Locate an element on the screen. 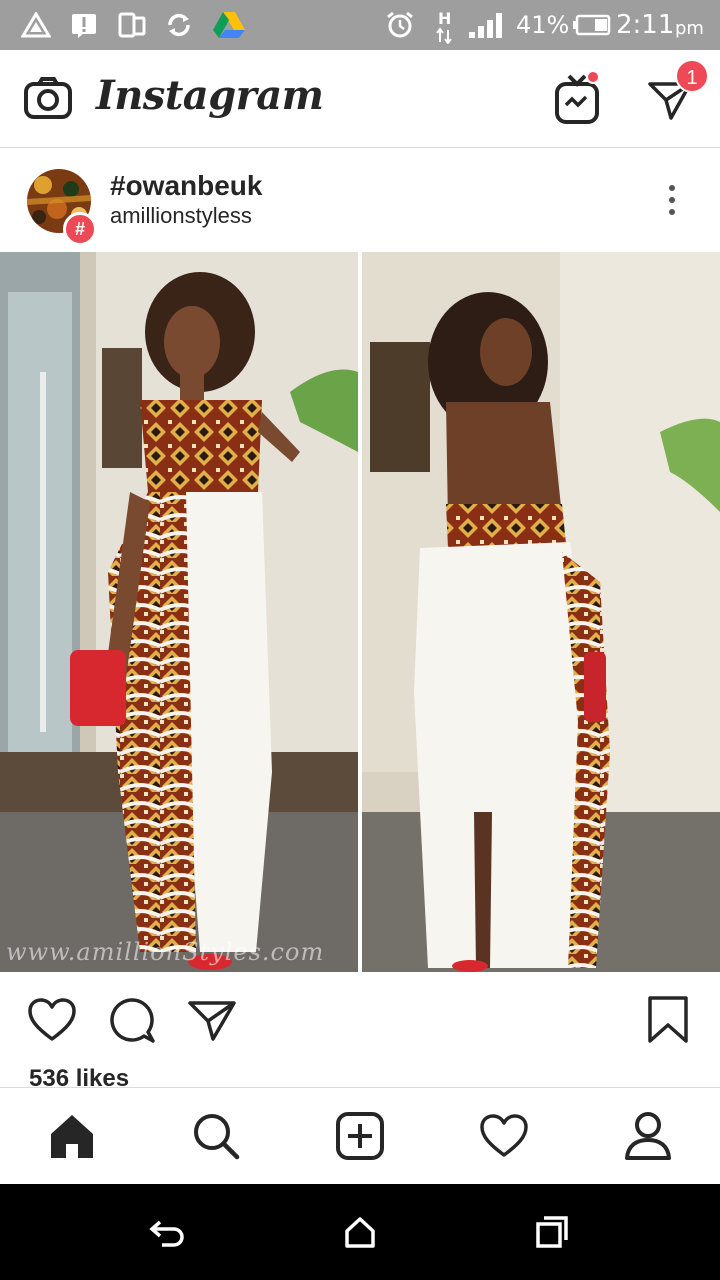 Image resolution: width=720 pixels, height=1280 pixels. comment-icon is located at coordinates (132, 1020).